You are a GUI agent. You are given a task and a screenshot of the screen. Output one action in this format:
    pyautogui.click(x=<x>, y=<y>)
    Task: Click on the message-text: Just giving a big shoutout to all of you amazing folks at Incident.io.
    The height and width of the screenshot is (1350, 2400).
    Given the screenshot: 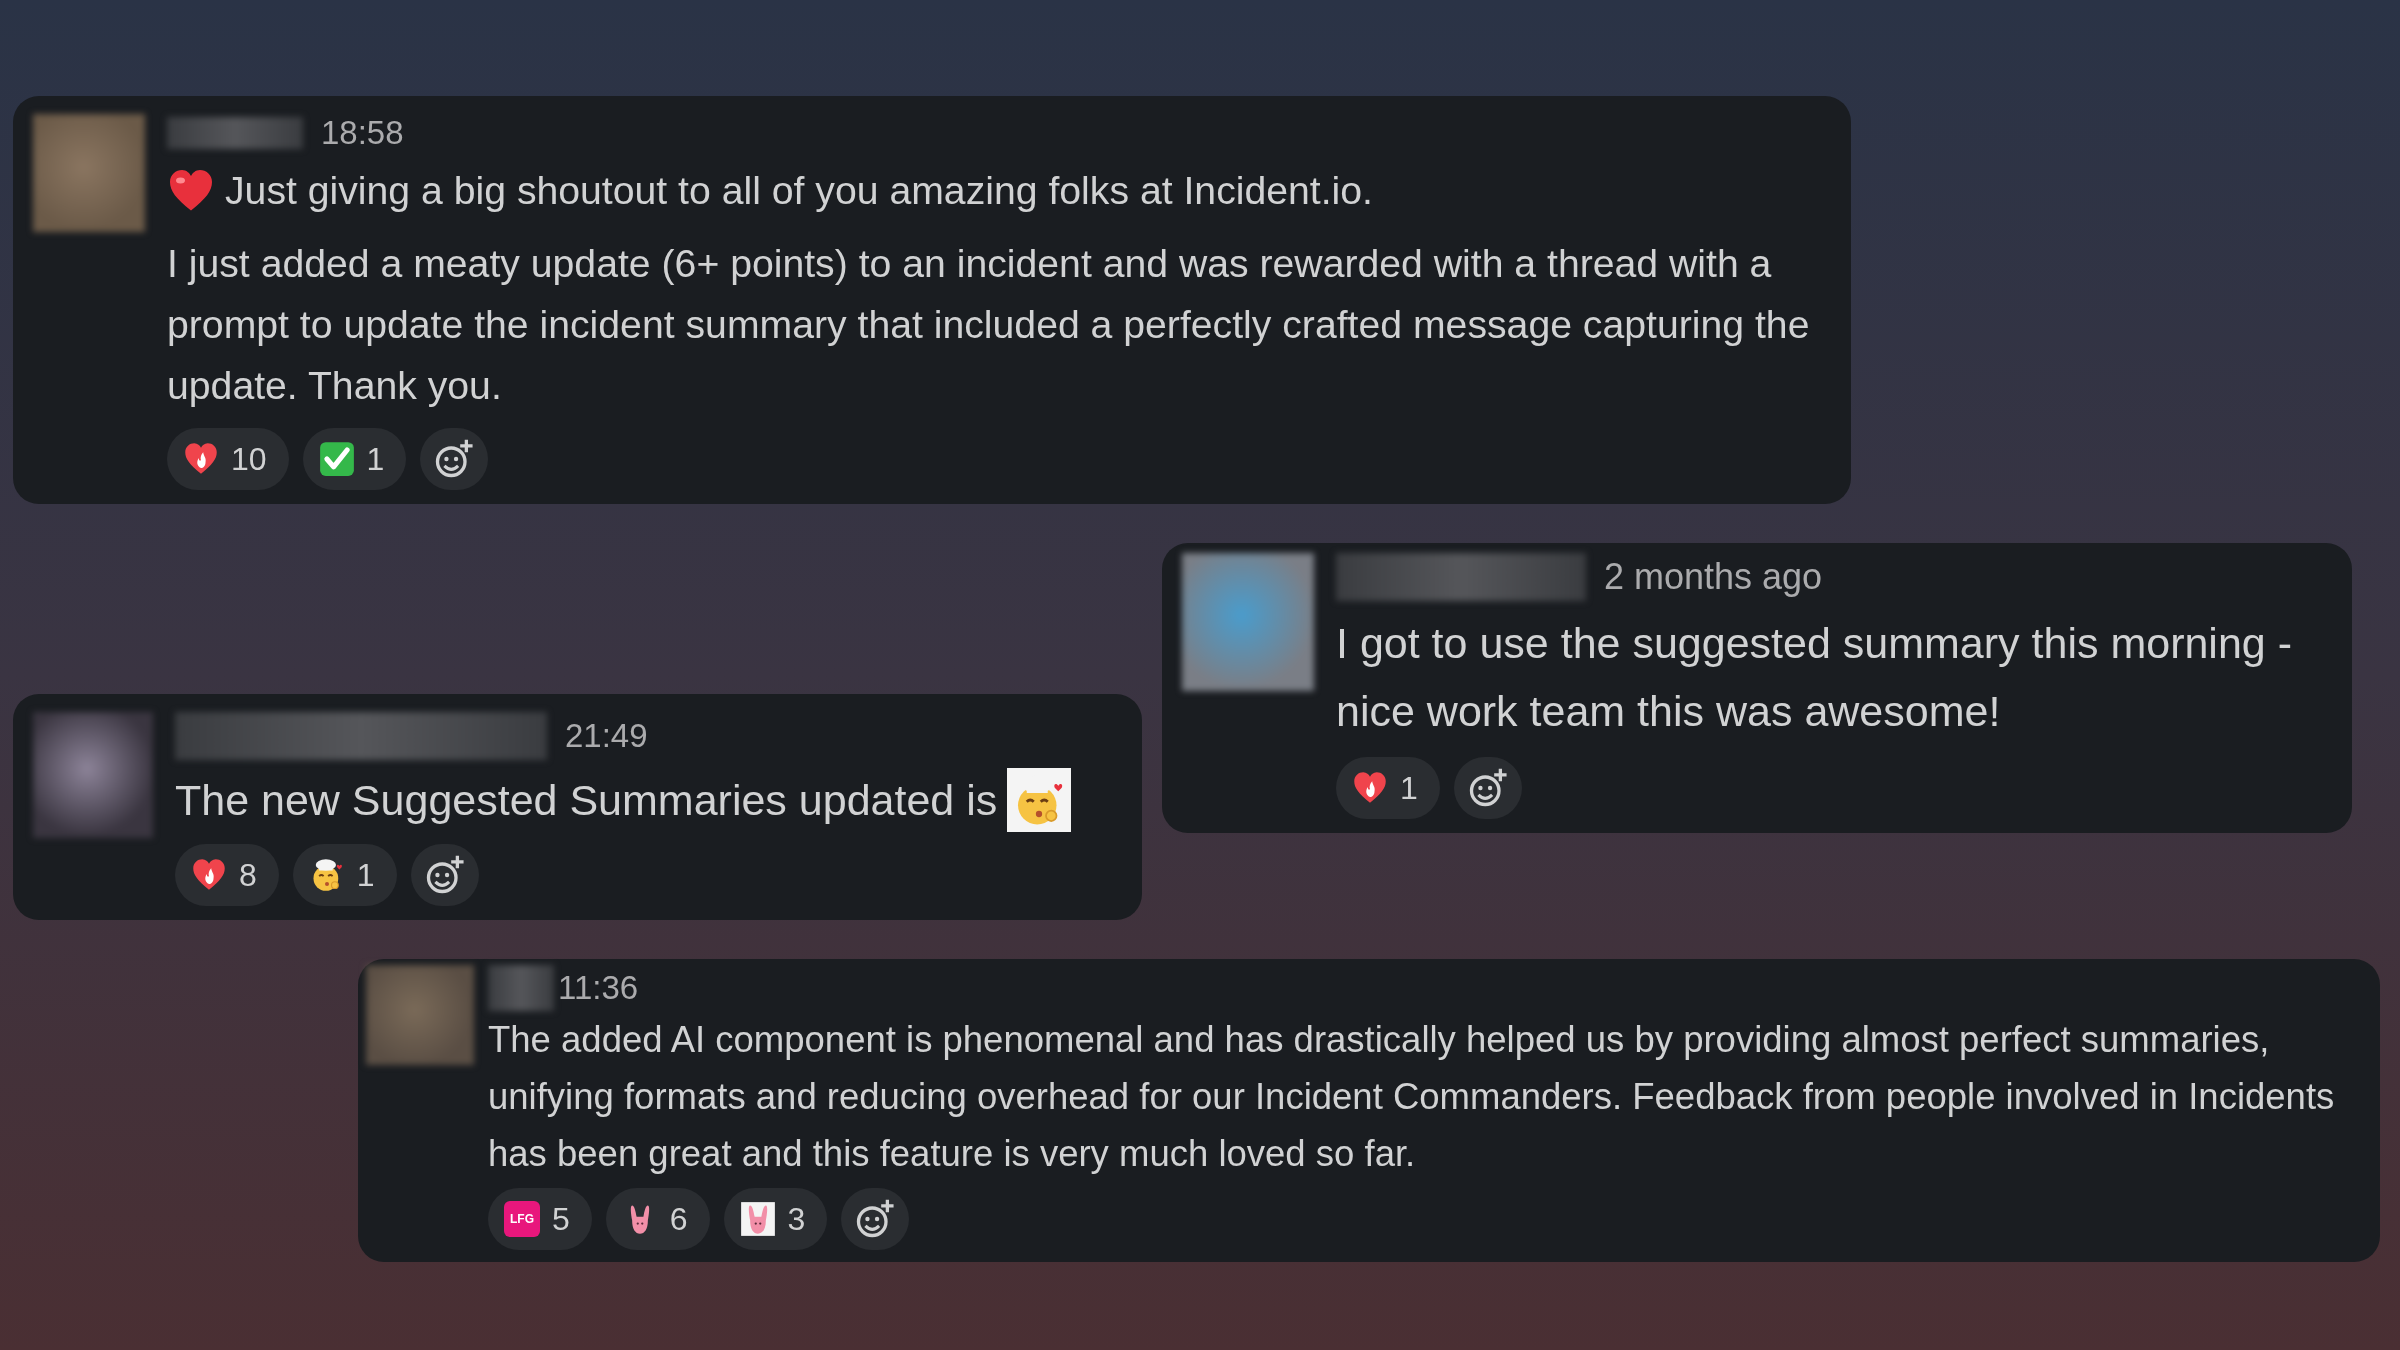 What is the action you would take?
    pyautogui.click(x=799, y=191)
    